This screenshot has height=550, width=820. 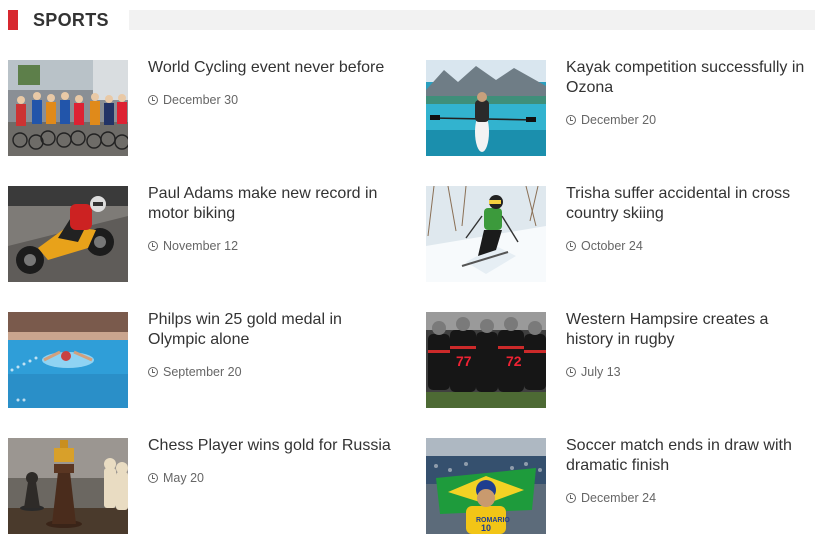 I want to click on header-divider-bar, so click(x=471, y=20).